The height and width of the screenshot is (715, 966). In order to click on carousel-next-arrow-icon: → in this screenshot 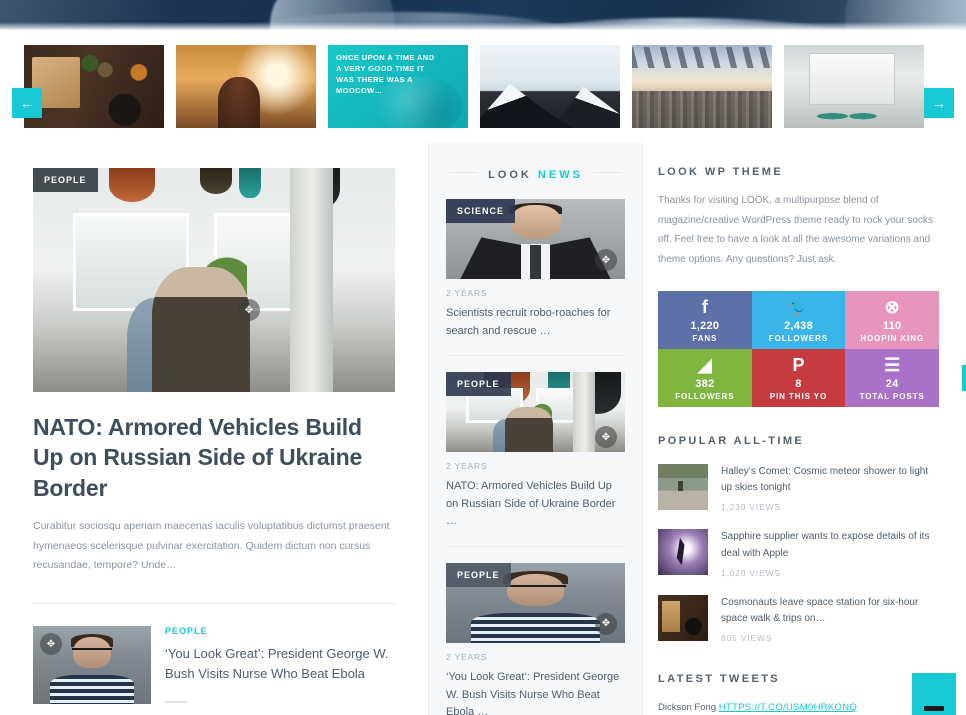, I will do `click(939, 103)`.